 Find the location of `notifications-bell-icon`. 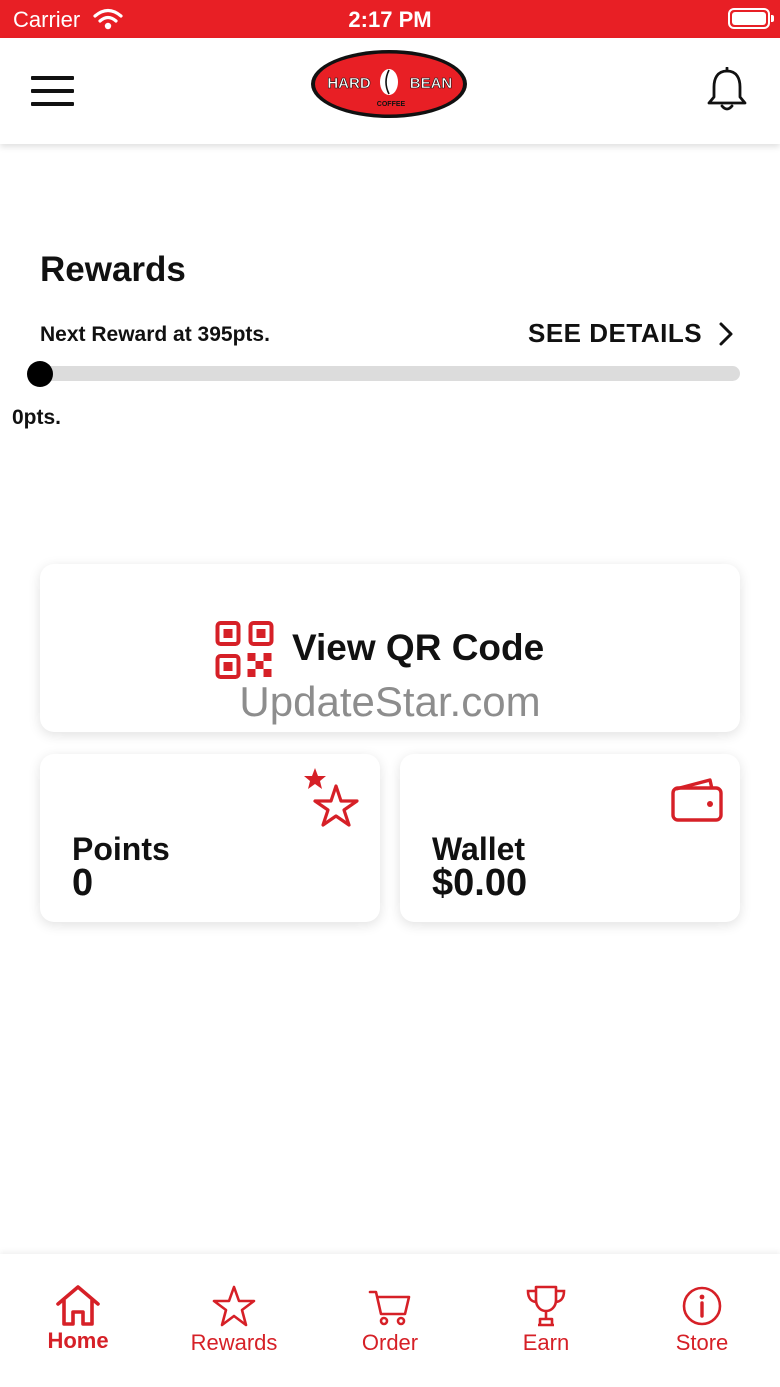

notifications-bell-icon is located at coordinates (727, 90).